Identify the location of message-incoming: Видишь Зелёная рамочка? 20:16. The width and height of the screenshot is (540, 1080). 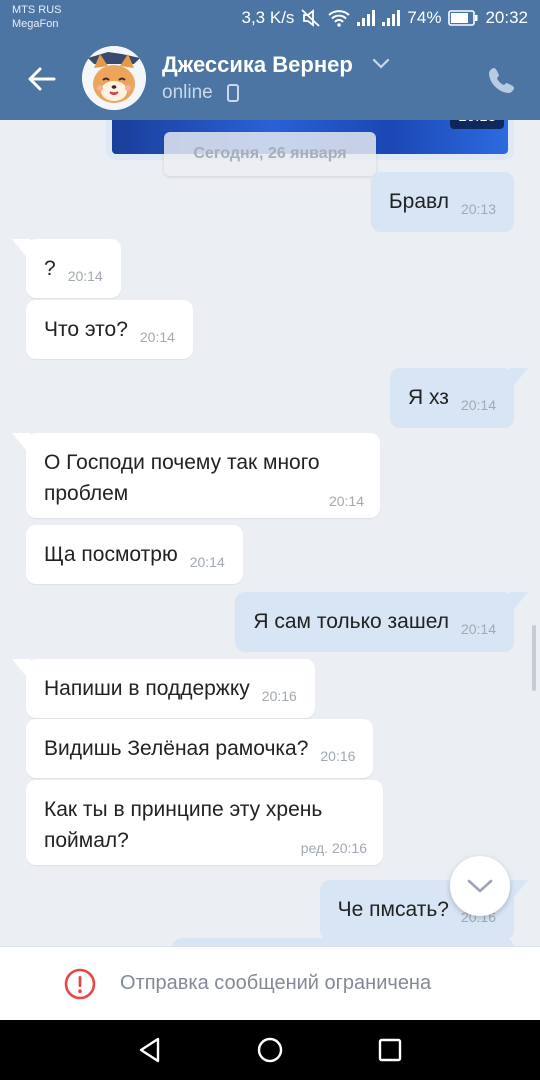
(200, 748).